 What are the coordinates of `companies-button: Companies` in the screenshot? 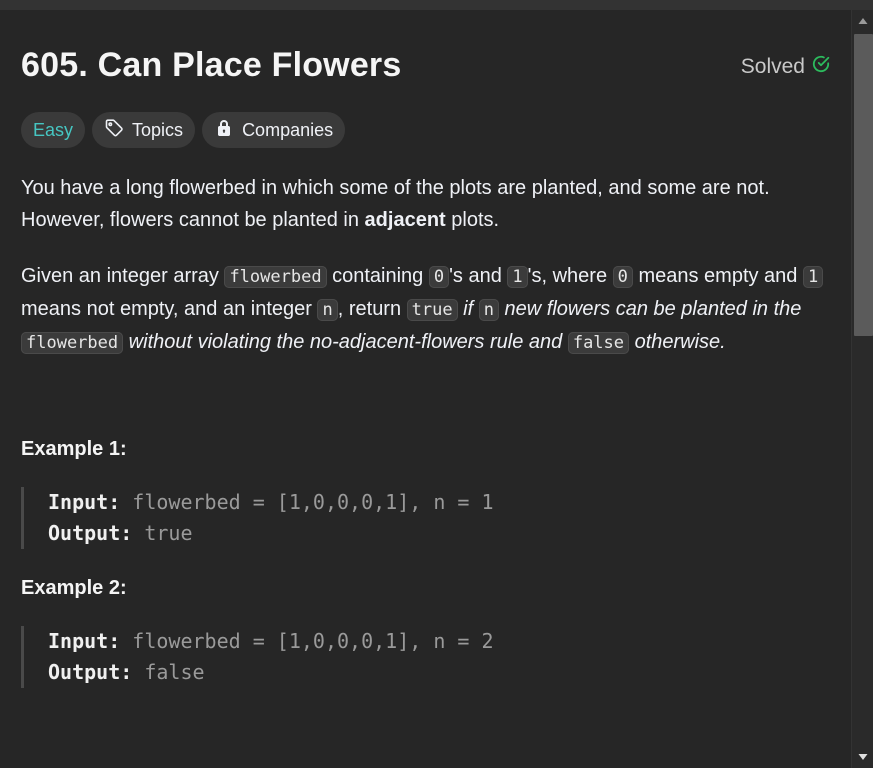 It's located at (274, 130).